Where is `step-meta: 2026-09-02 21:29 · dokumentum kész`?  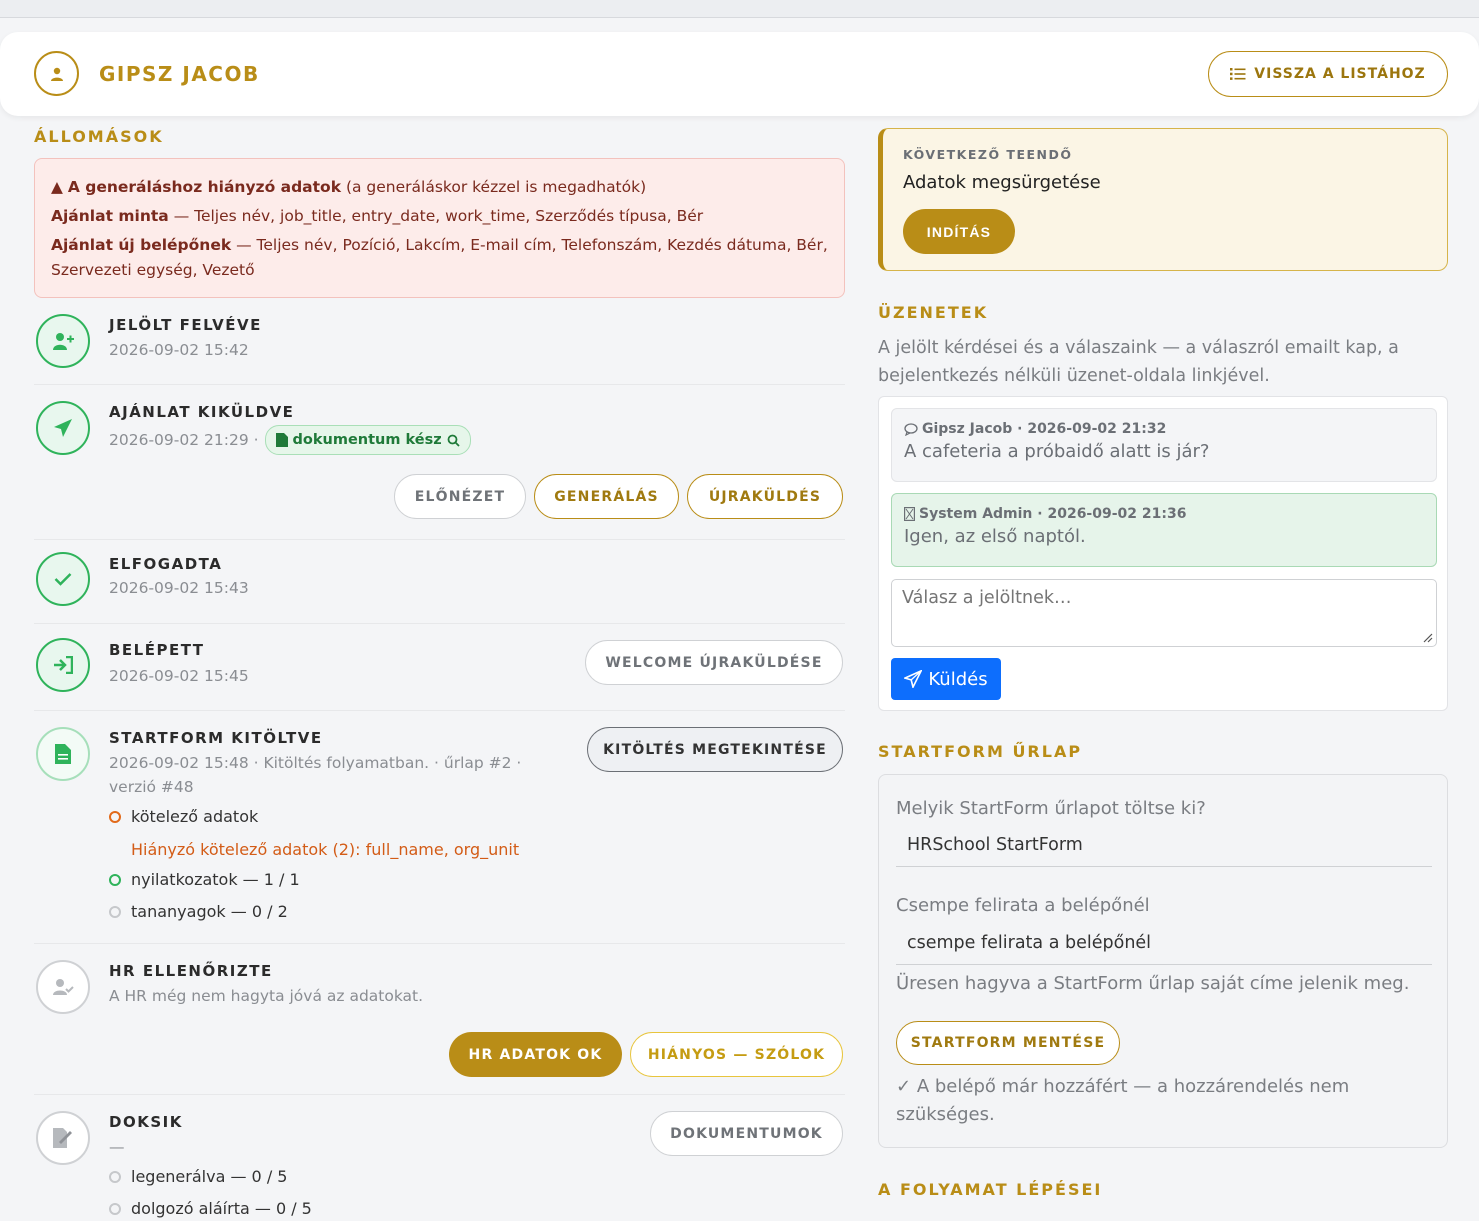 step-meta: 2026-09-02 21:29 · dokumentum kész is located at coordinates (290, 440).